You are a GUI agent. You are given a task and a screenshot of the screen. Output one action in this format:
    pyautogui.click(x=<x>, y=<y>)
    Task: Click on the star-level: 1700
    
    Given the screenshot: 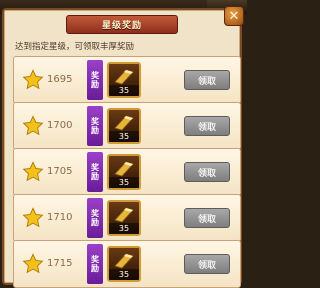 What is the action you would take?
    pyautogui.click(x=60, y=125)
    